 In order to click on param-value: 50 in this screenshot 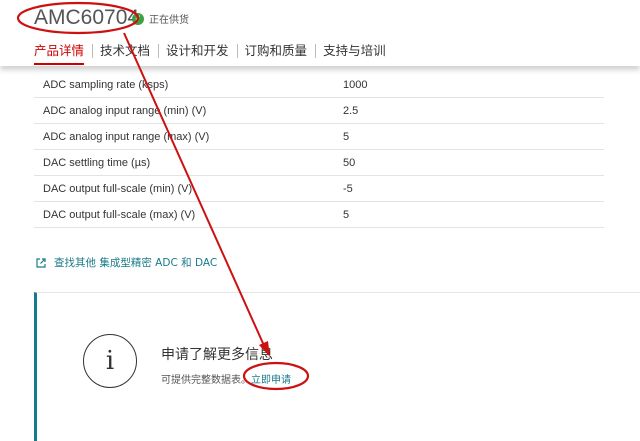, I will do `click(349, 163)`.